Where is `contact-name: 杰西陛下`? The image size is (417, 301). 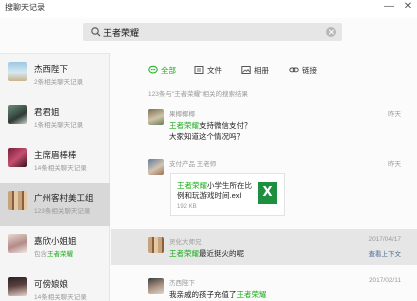
contact-name: 杰西陛下 is located at coordinates (51, 69).